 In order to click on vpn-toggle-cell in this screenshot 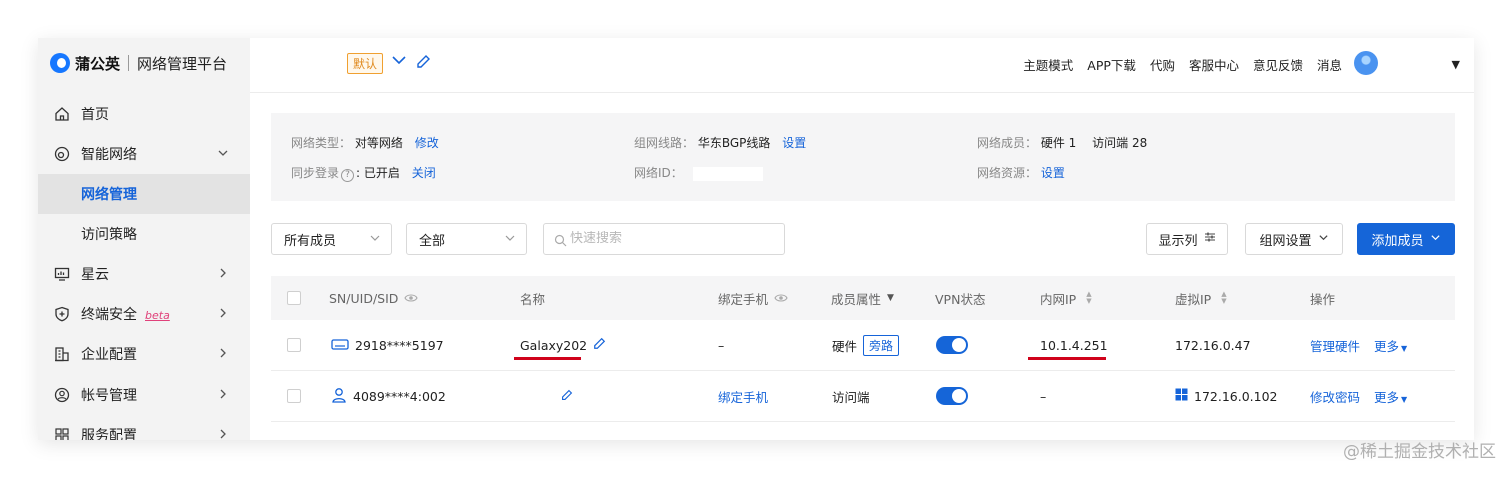, I will do `click(952, 345)`.